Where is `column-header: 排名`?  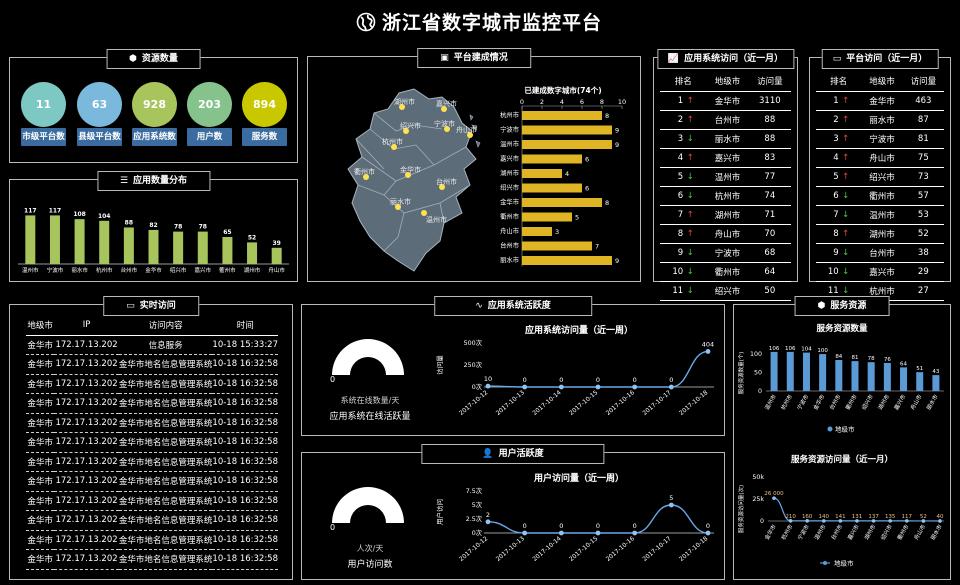
column-header: 排名 is located at coordinates (683, 82).